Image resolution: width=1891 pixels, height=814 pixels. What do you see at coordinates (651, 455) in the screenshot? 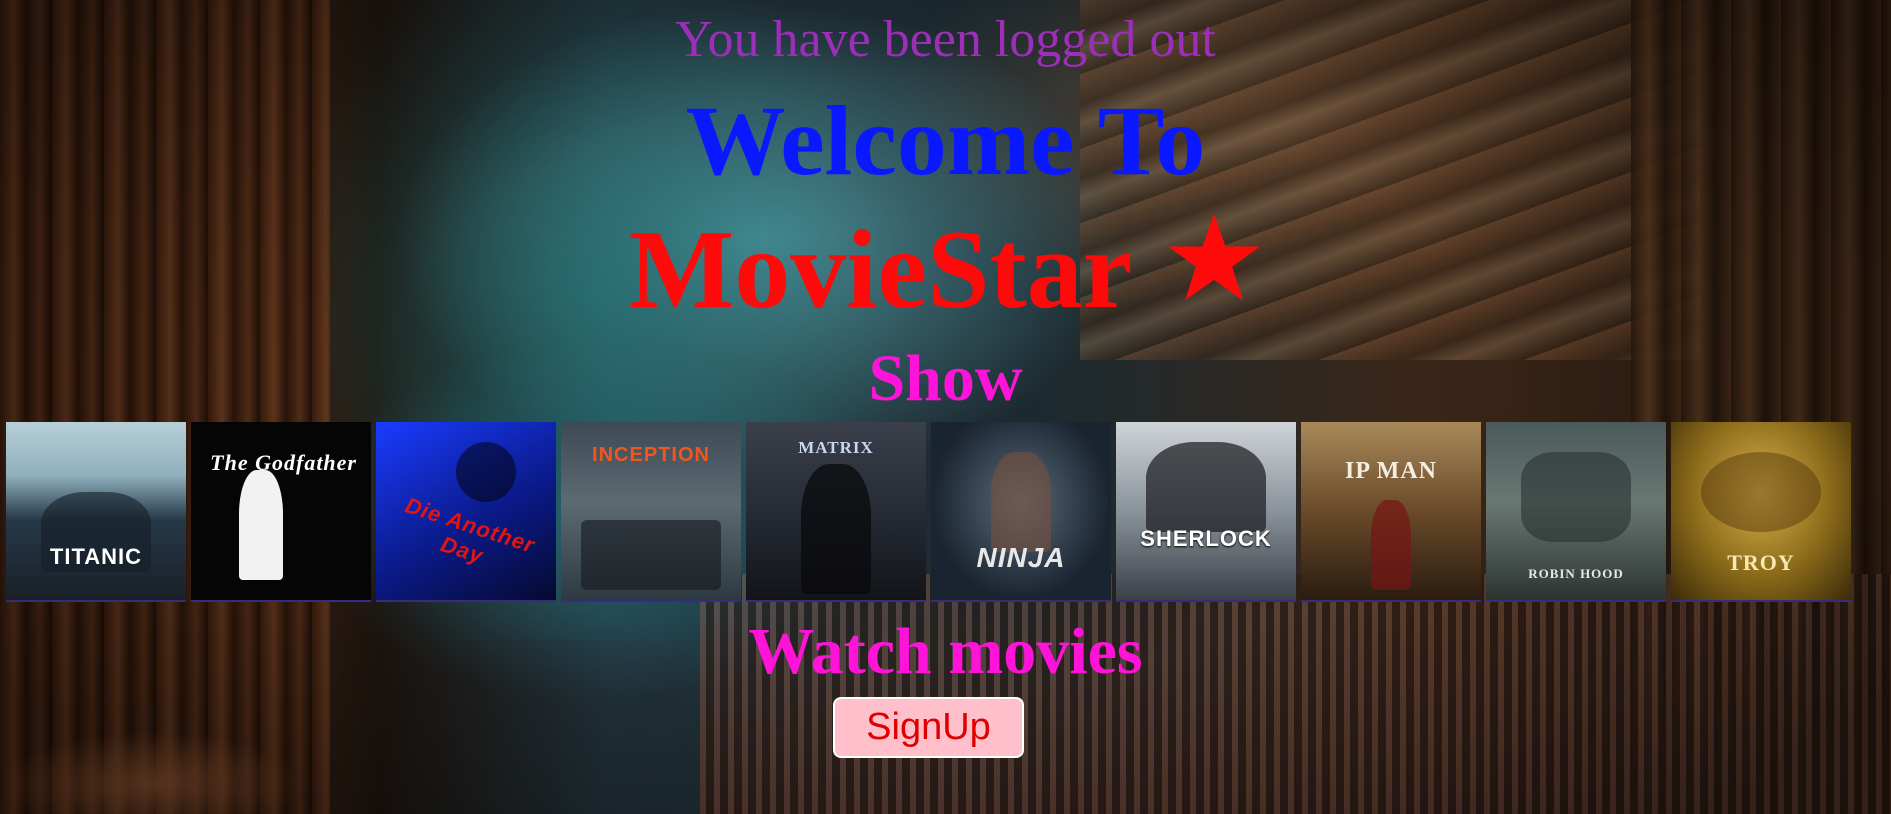
I see `poster-title: INCEPTION` at bounding box center [651, 455].